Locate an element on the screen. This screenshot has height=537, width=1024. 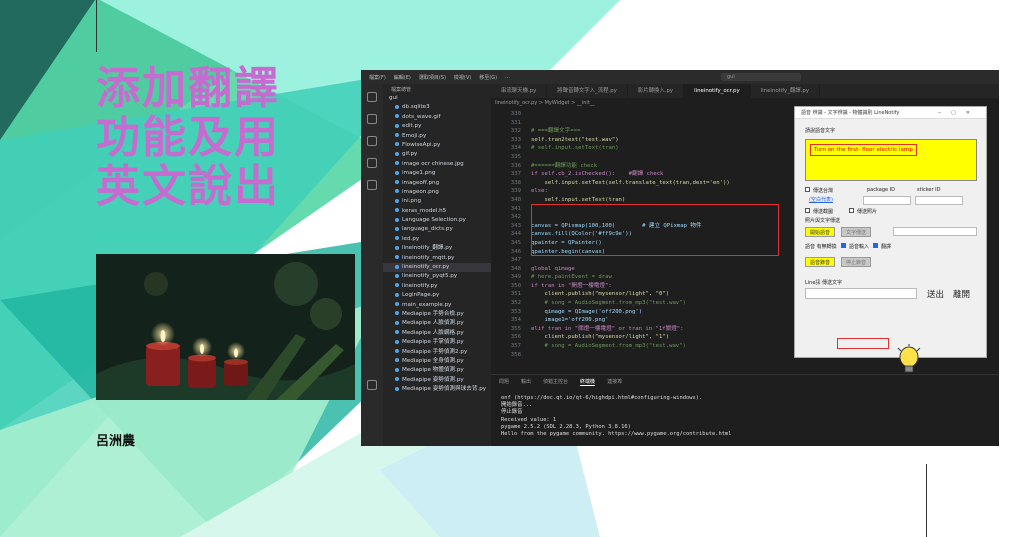
line-input-label: Line訊 傳送文字 is located at coordinates (824, 283).